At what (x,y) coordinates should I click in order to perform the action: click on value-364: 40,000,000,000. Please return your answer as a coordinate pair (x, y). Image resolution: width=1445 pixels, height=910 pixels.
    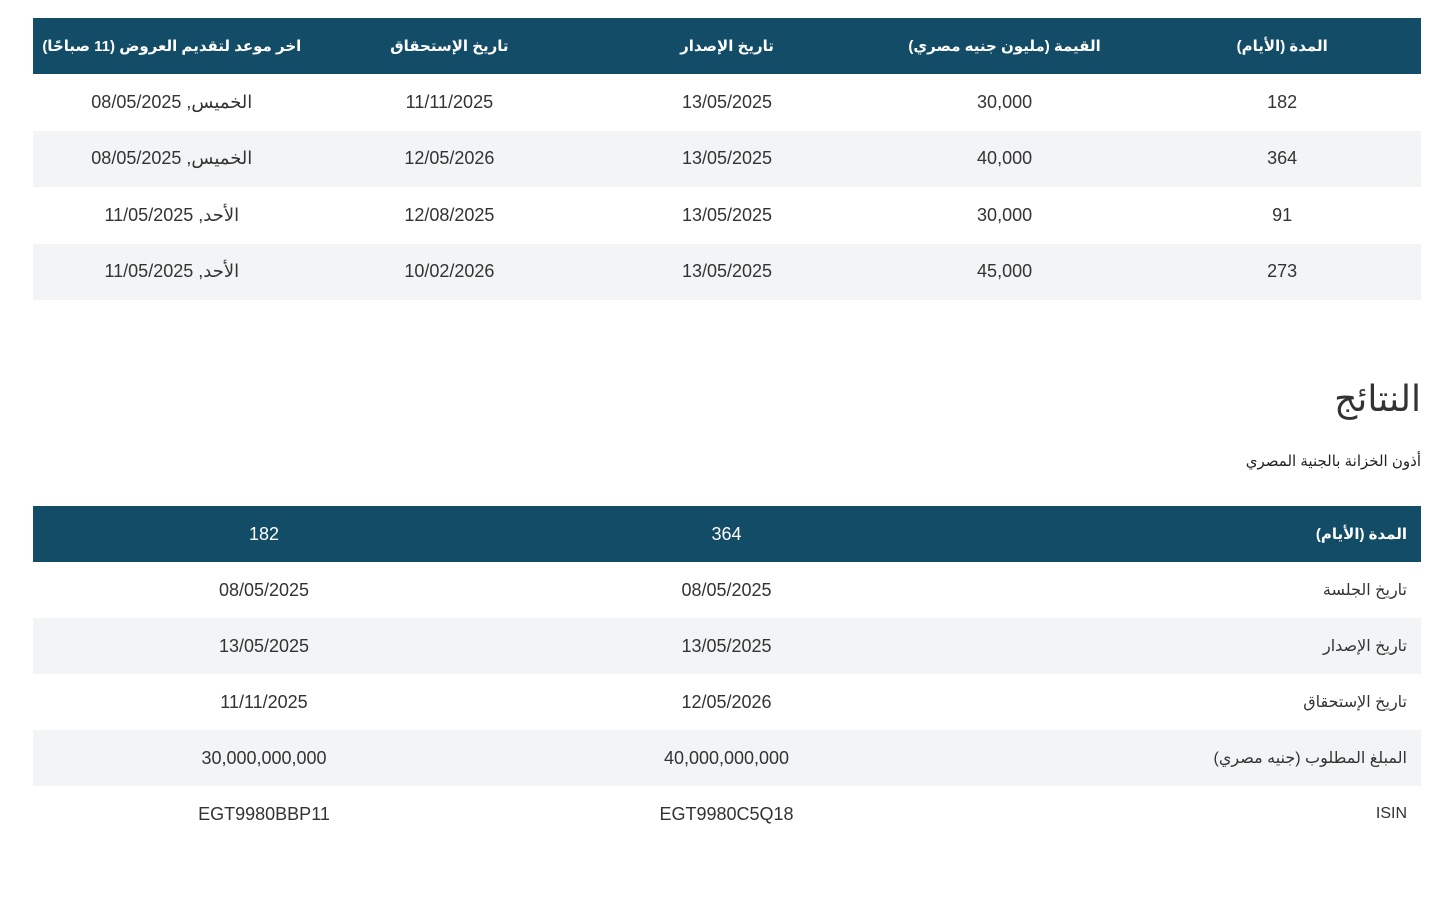
    Looking at the image, I should click on (726, 757).